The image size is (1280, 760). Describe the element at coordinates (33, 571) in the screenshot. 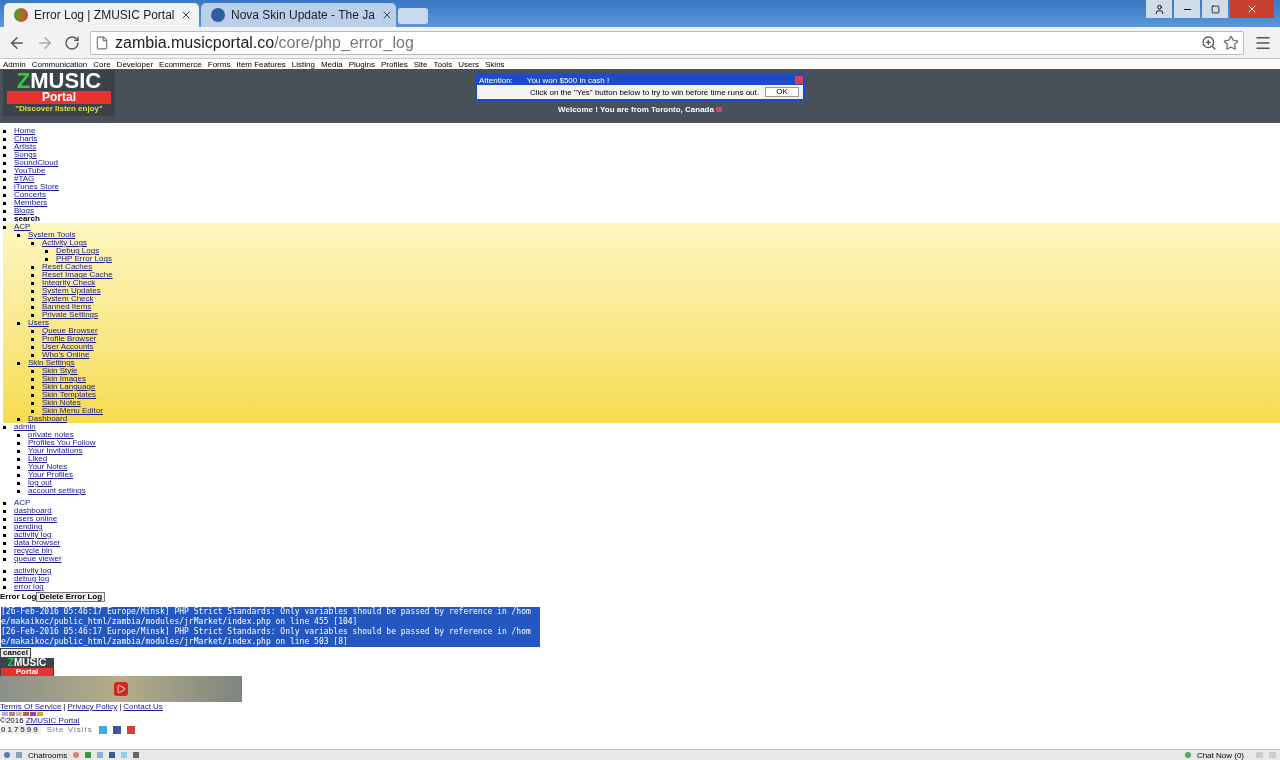

I see `log-link: activity log` at that location.